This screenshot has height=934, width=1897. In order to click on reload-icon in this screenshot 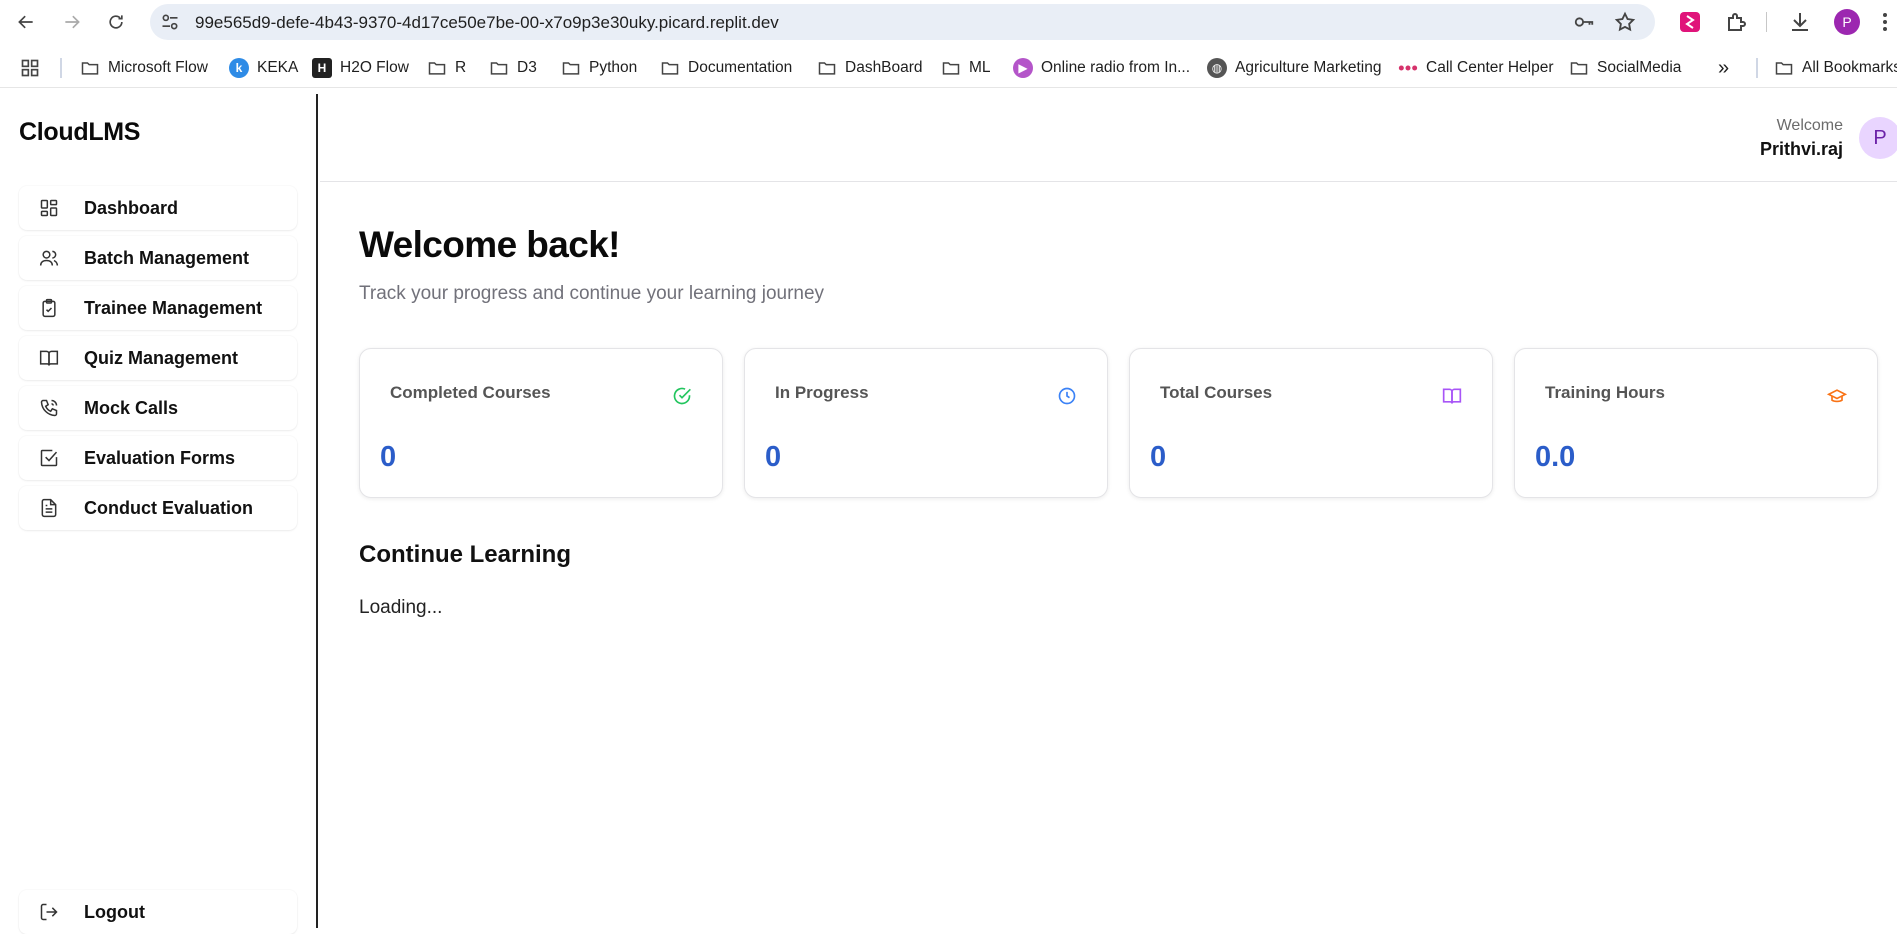, I will do `click(116, 22)`.